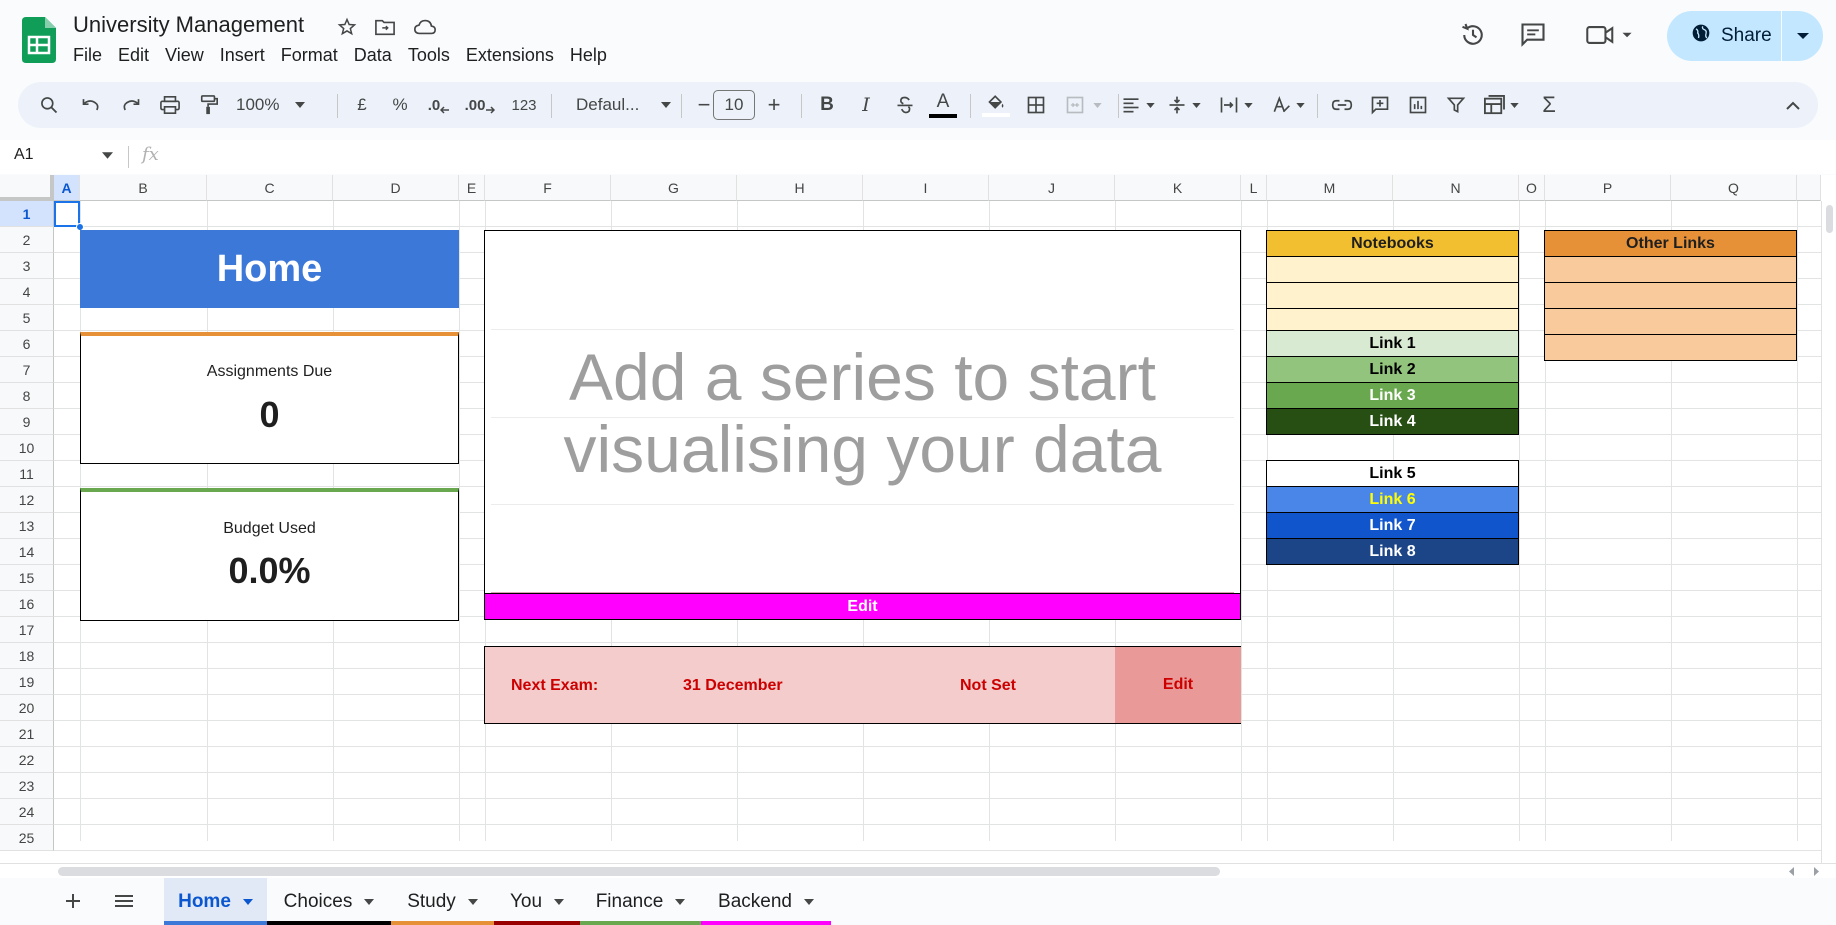  What do you see at coordinates (107, 155) in the screenshot?
I see `name-box-dropdown-icon` at bounding box center [107, 155].